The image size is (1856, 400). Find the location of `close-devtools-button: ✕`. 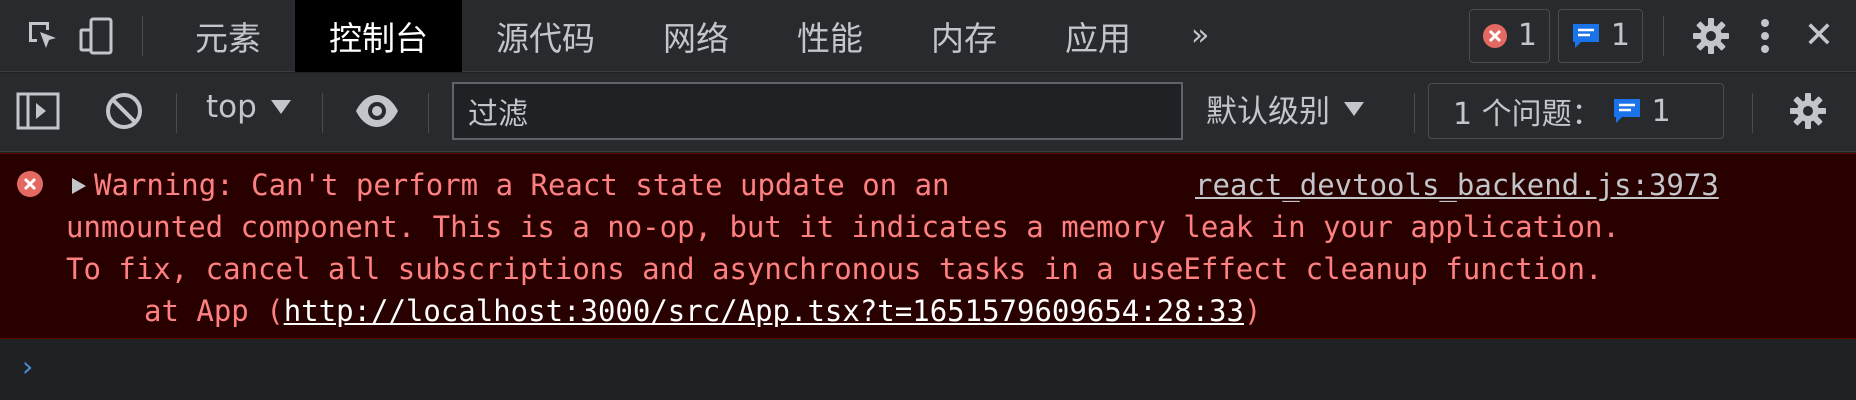

close-devtools-button: ✕ is located at coordinates (1819, 36).